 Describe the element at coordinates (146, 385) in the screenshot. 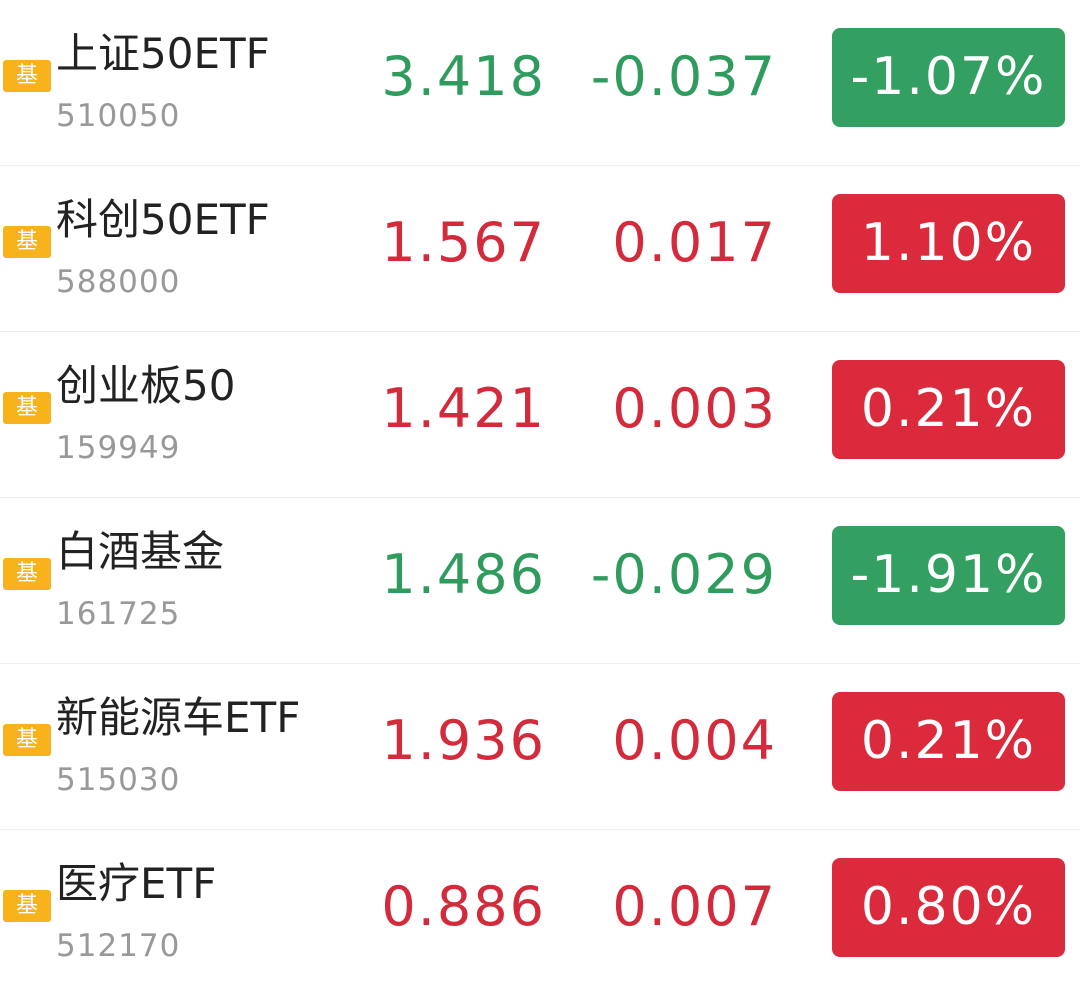

I see `fund-name: 创业板50` at that location.